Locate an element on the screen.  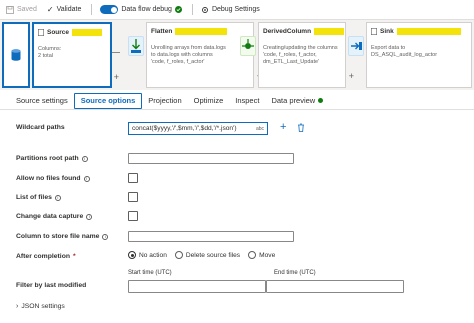
after-completion-text: After completion is located at coordinates (43, 256).